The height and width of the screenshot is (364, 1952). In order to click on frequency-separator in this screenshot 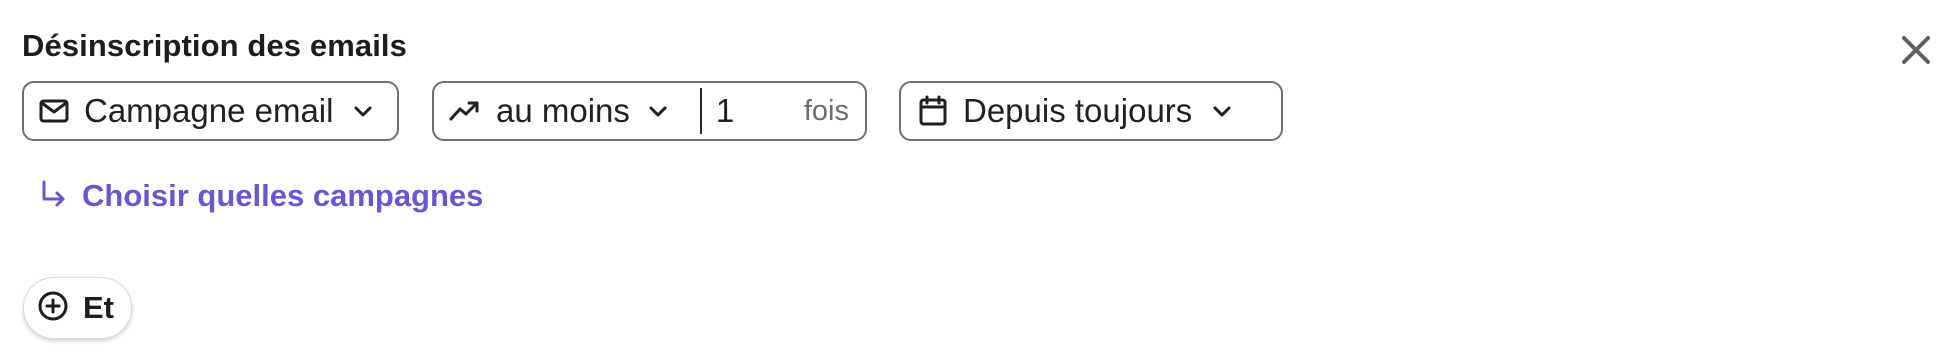, I will do `click(700, 111)`.